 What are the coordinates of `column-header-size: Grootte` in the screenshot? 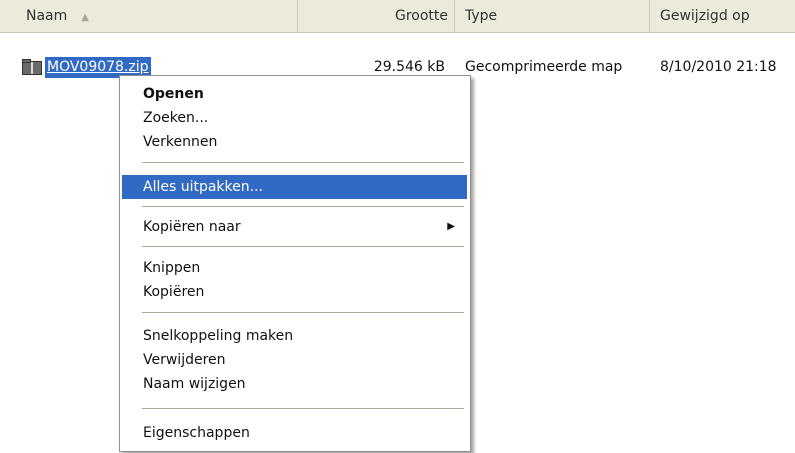 It's located at (374, 16).